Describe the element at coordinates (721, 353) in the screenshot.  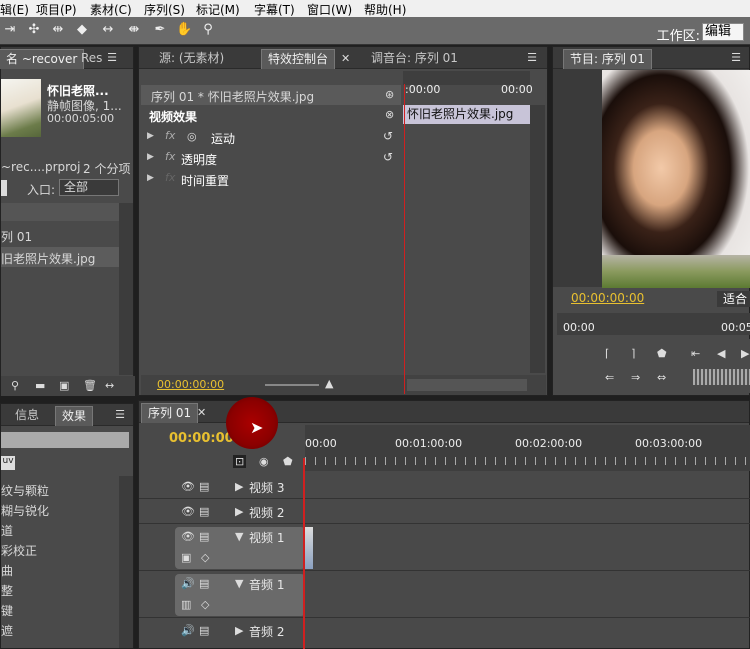
I see `step-back-icon: ◀` at that location.